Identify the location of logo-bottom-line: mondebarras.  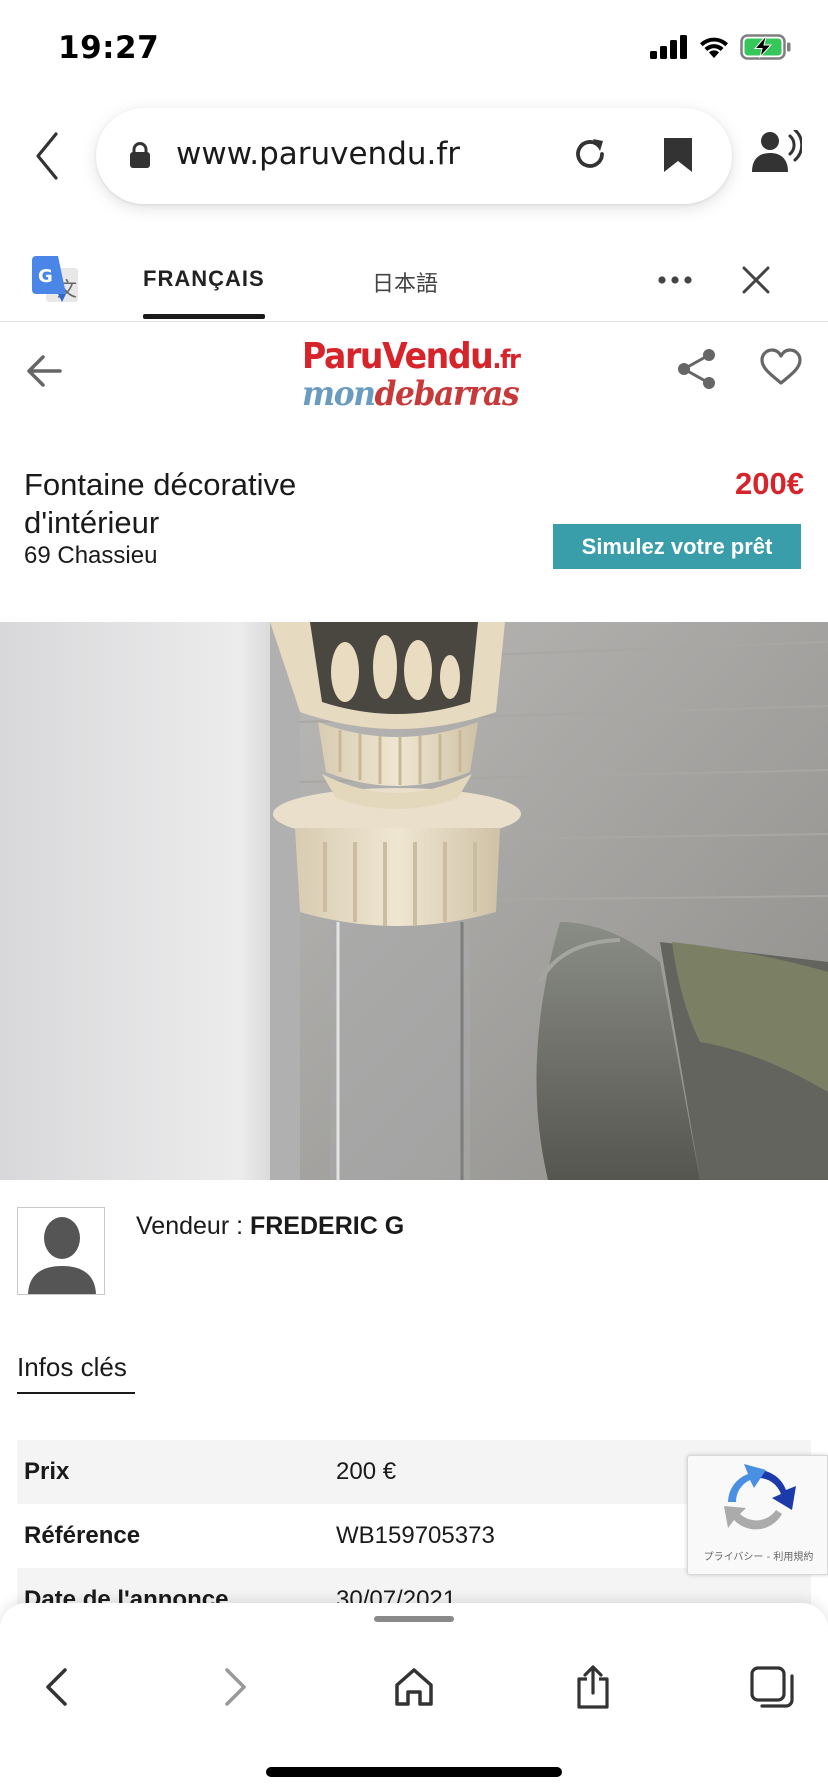
(411, 394).